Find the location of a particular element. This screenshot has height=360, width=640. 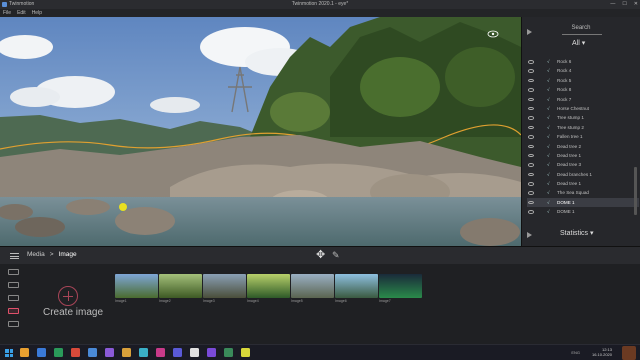

taskbar-apps is located at coordinates (135, 352).